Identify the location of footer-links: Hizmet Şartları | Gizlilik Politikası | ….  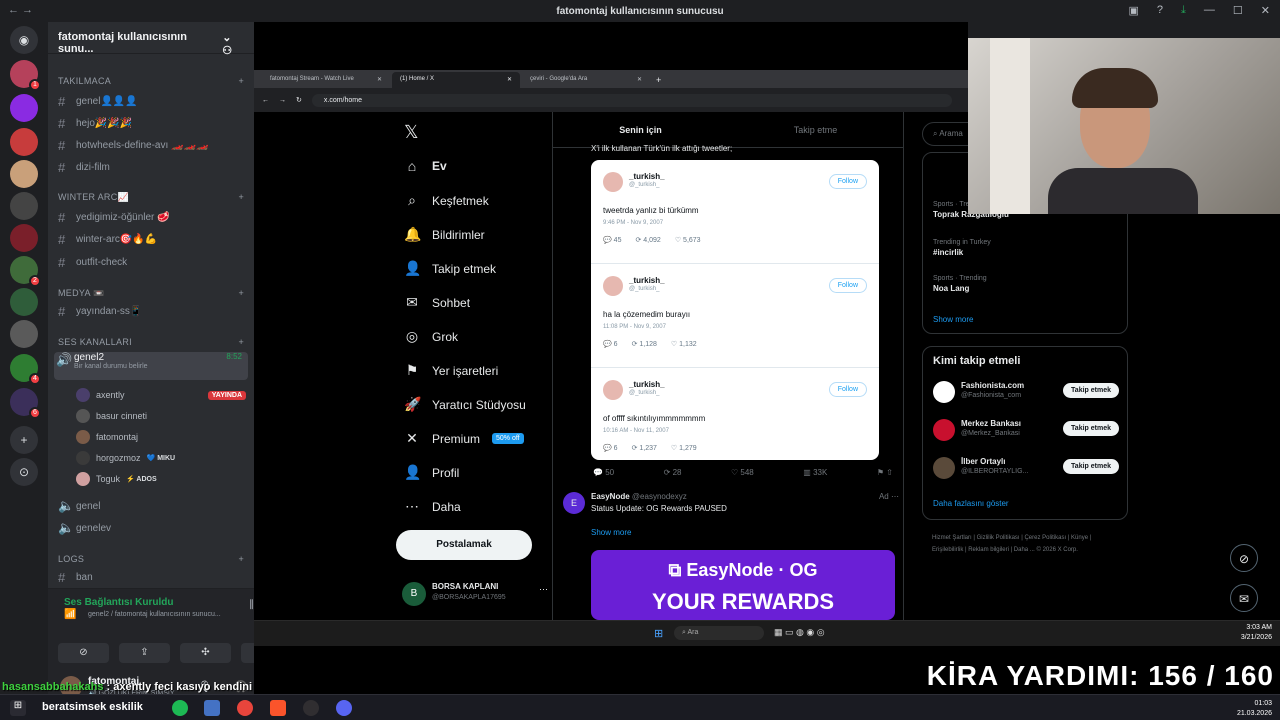
(1022, 544).